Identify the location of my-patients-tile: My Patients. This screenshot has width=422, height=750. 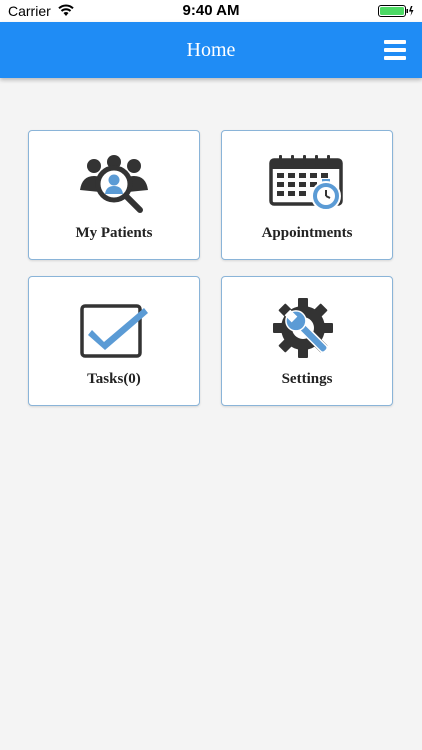
(114, 195).